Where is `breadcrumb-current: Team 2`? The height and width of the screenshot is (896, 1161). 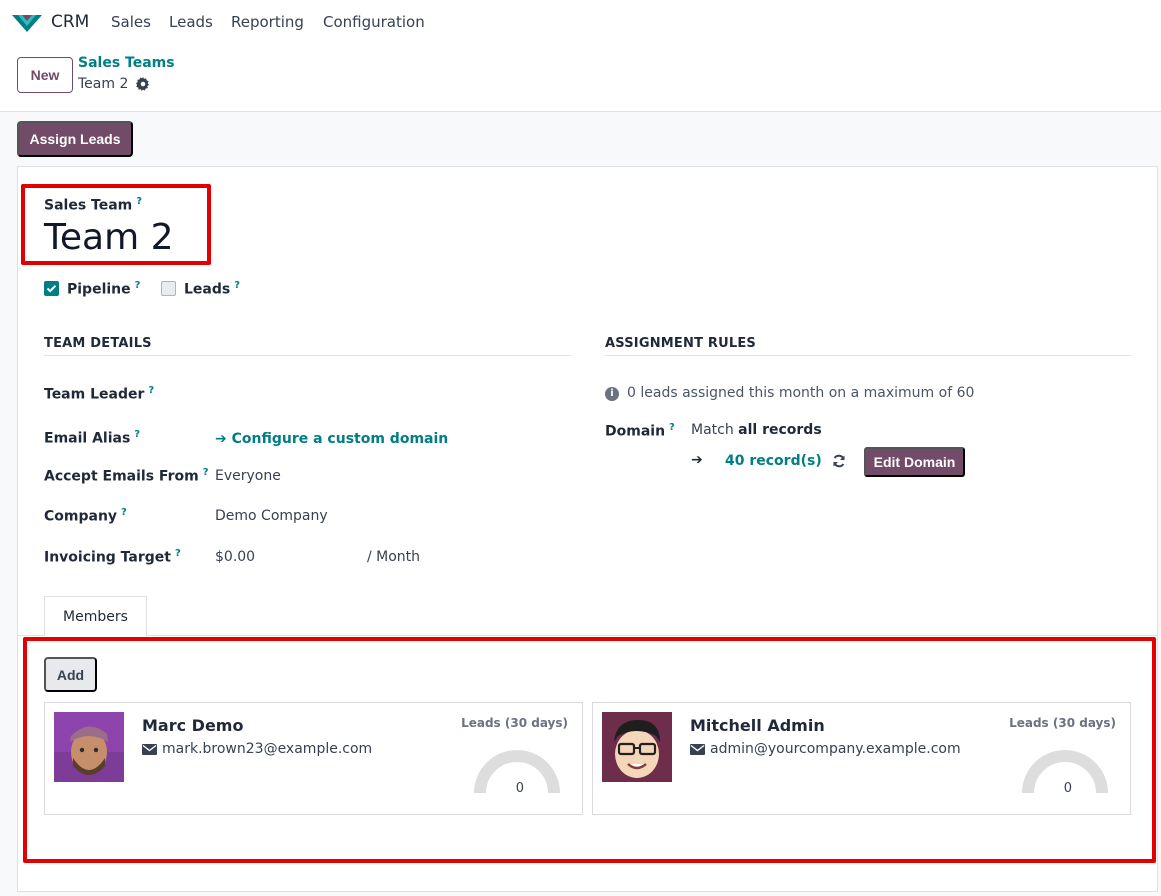
breadcrumb-current: Team 2 is located at coordinates (103, 84).